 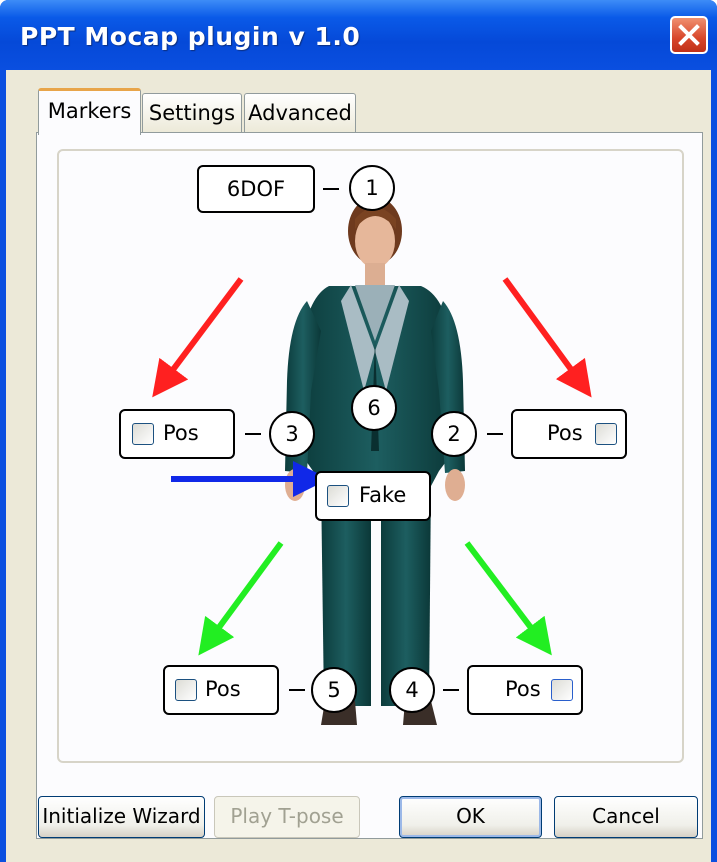 What do you see at coordinates (334, 690) in the screenshot?
I see `marker-number-5: 5` at bounding box center [334, 690].